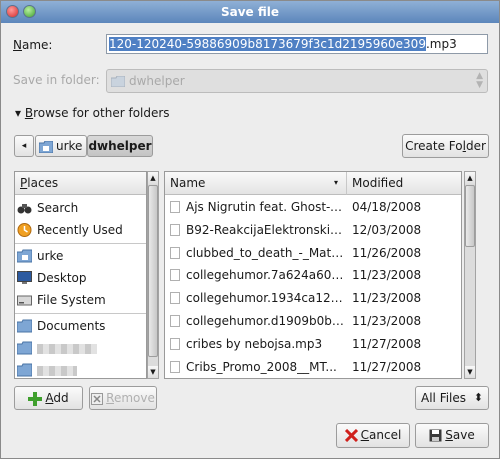  I want to click on place-search: Search, so click(80, 208).